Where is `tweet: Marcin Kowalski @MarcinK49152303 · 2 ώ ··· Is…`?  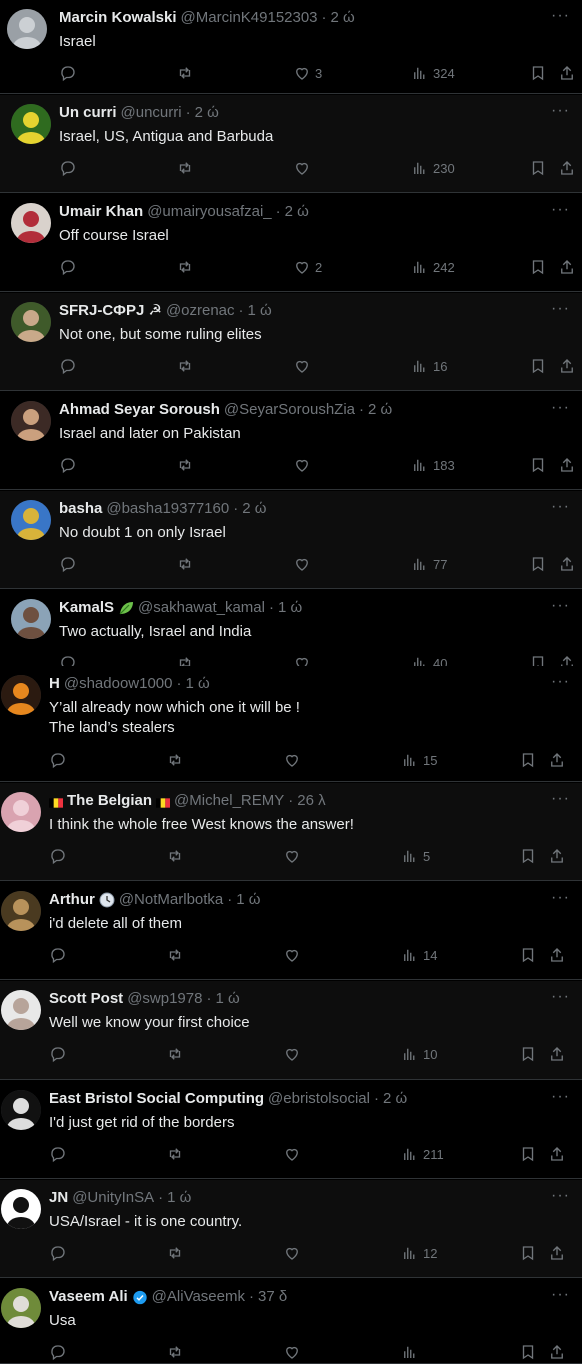 tweet: Marcin Kowalski @MarcinK49152303 · 2 ώ ··· Is… is located at coordinates (291, 47).